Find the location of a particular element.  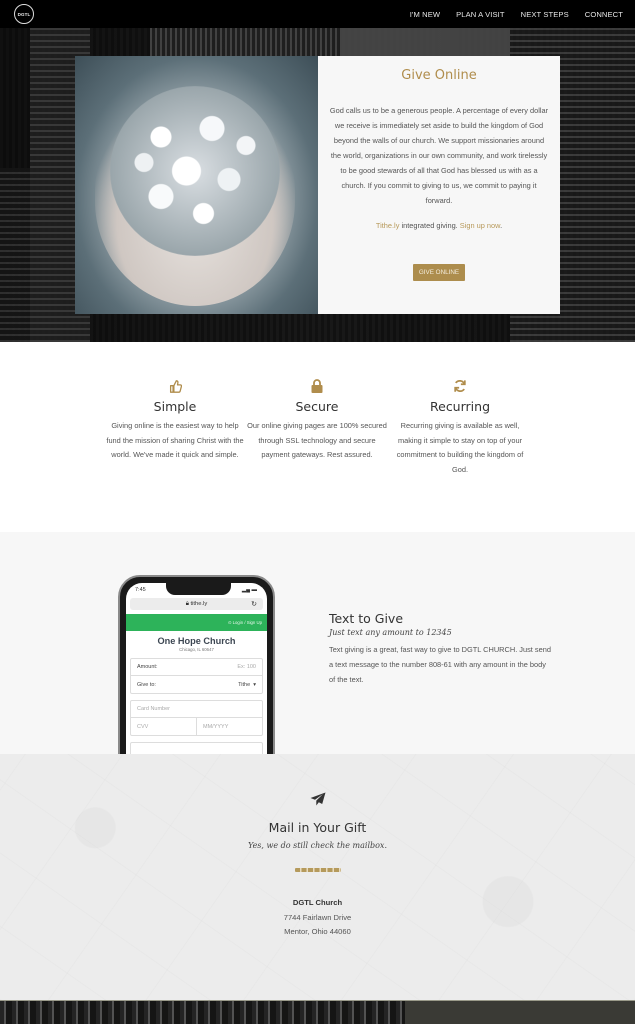

feature-title: Recurring is located at coordinates (460, 406).